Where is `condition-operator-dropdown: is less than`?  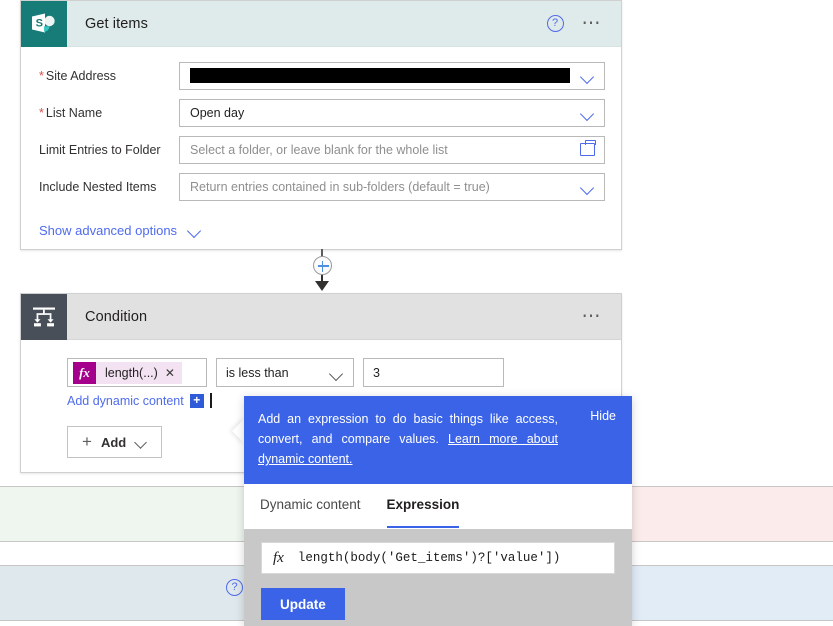 condition-operator-dropdown: is less than is located at coordinates (285, 372).